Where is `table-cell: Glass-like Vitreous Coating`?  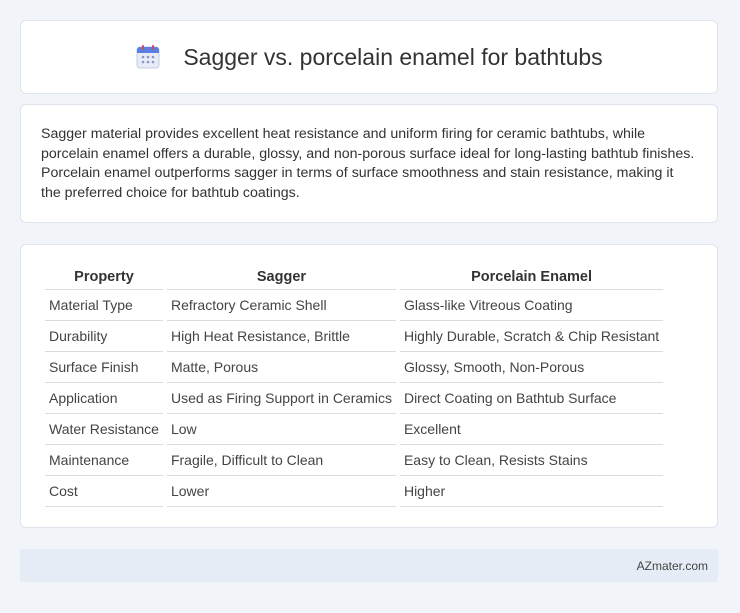
table-cell: Glass-like Vitreous Coating is located at coordinates (531, 305).